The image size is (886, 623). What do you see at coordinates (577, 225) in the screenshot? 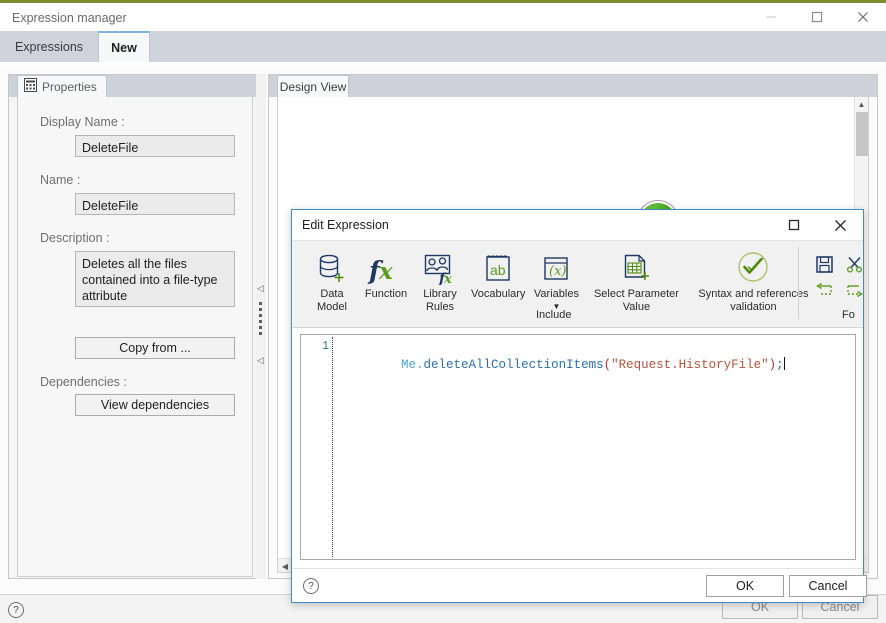
I see `dialog-title-bar: Edit Expression` at bounding box center [577, 225].